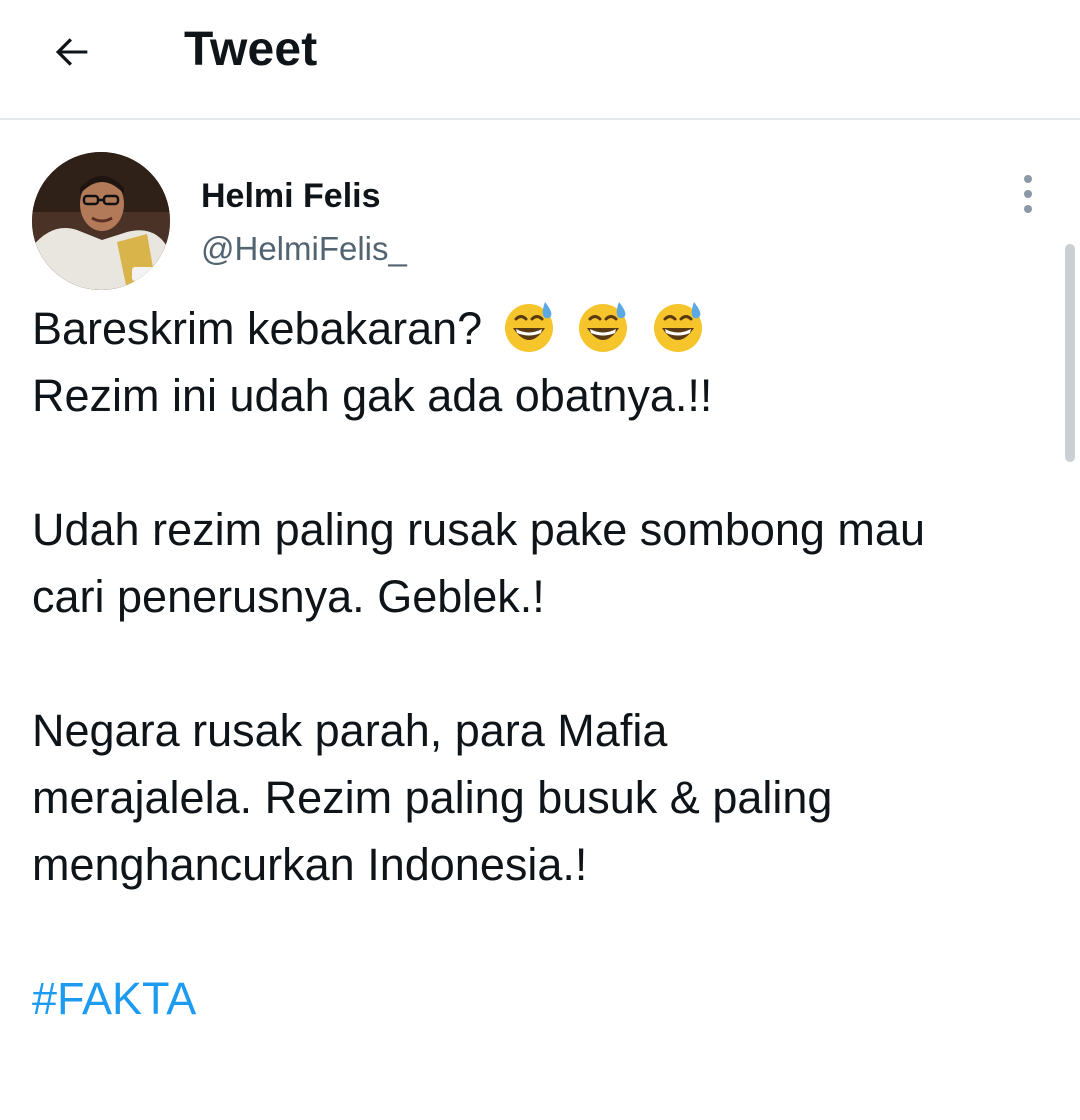 This screenshot has height=1120, width=1080. What do you see at coordinates (114, 998) in the screenshot?
I see `hashtag-link: #FAKTA` at bounding box center [114, 998].